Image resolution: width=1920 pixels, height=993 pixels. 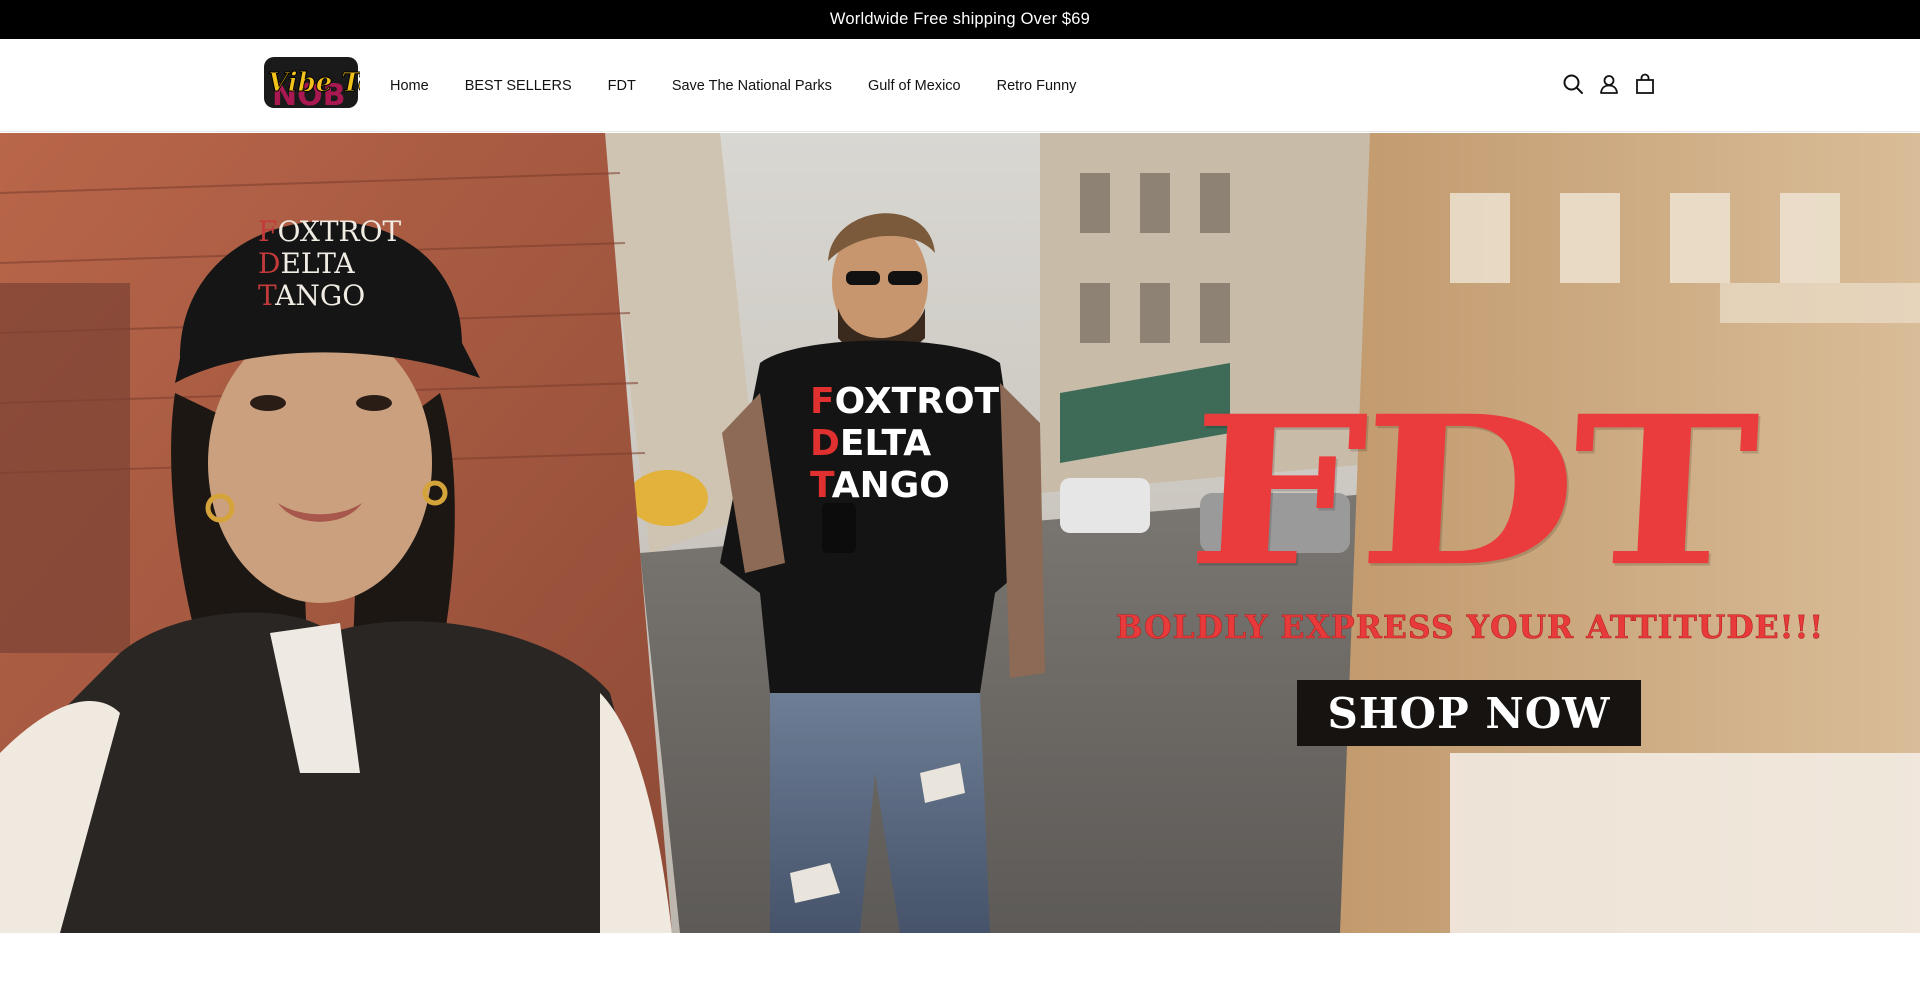 I want to click on account-button, so click(x=1609, y=84).